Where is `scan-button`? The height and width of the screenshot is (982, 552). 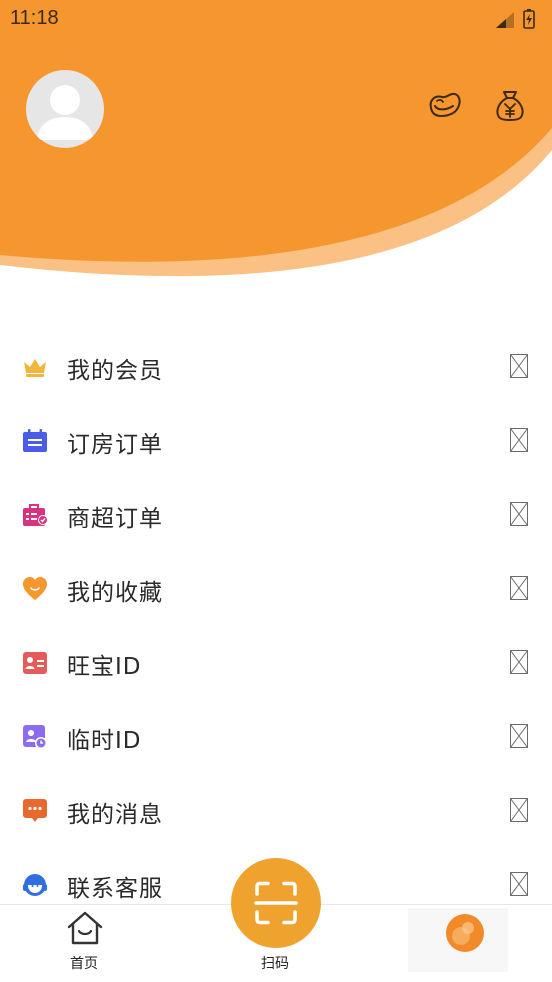 scan-button is located at coordinates (276, 903).